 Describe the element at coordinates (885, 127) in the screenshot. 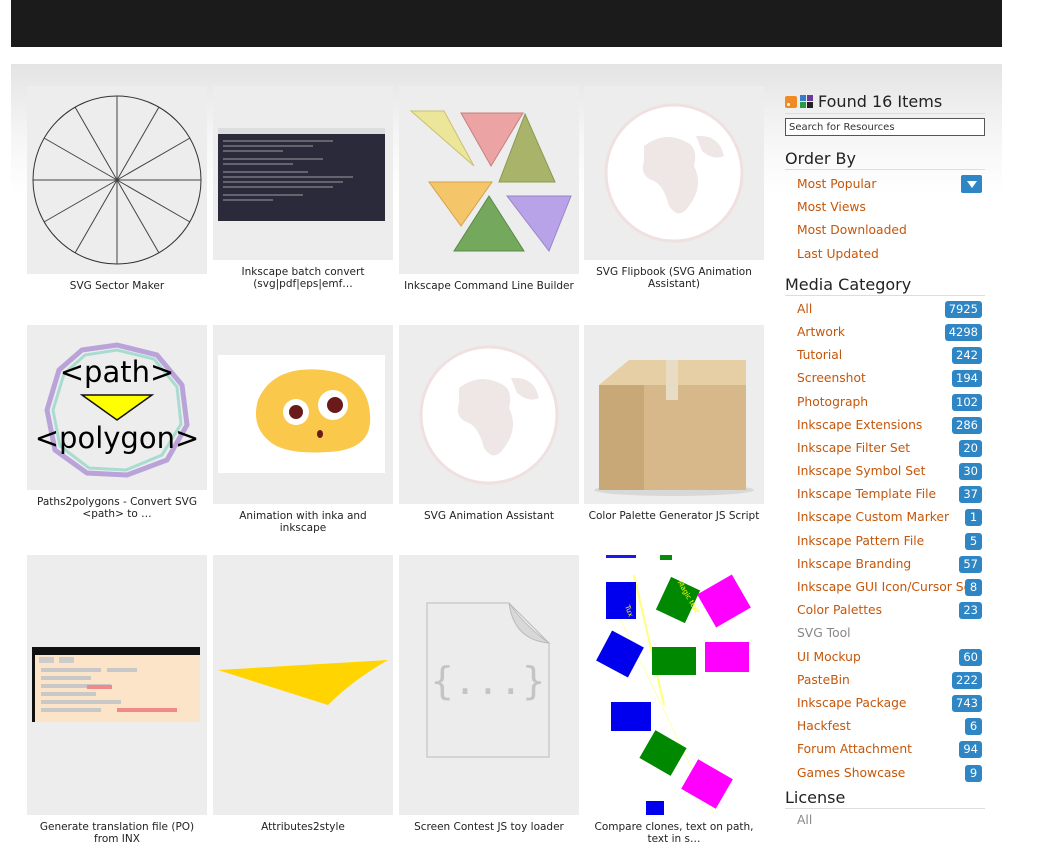

I see `search-input` at that location.